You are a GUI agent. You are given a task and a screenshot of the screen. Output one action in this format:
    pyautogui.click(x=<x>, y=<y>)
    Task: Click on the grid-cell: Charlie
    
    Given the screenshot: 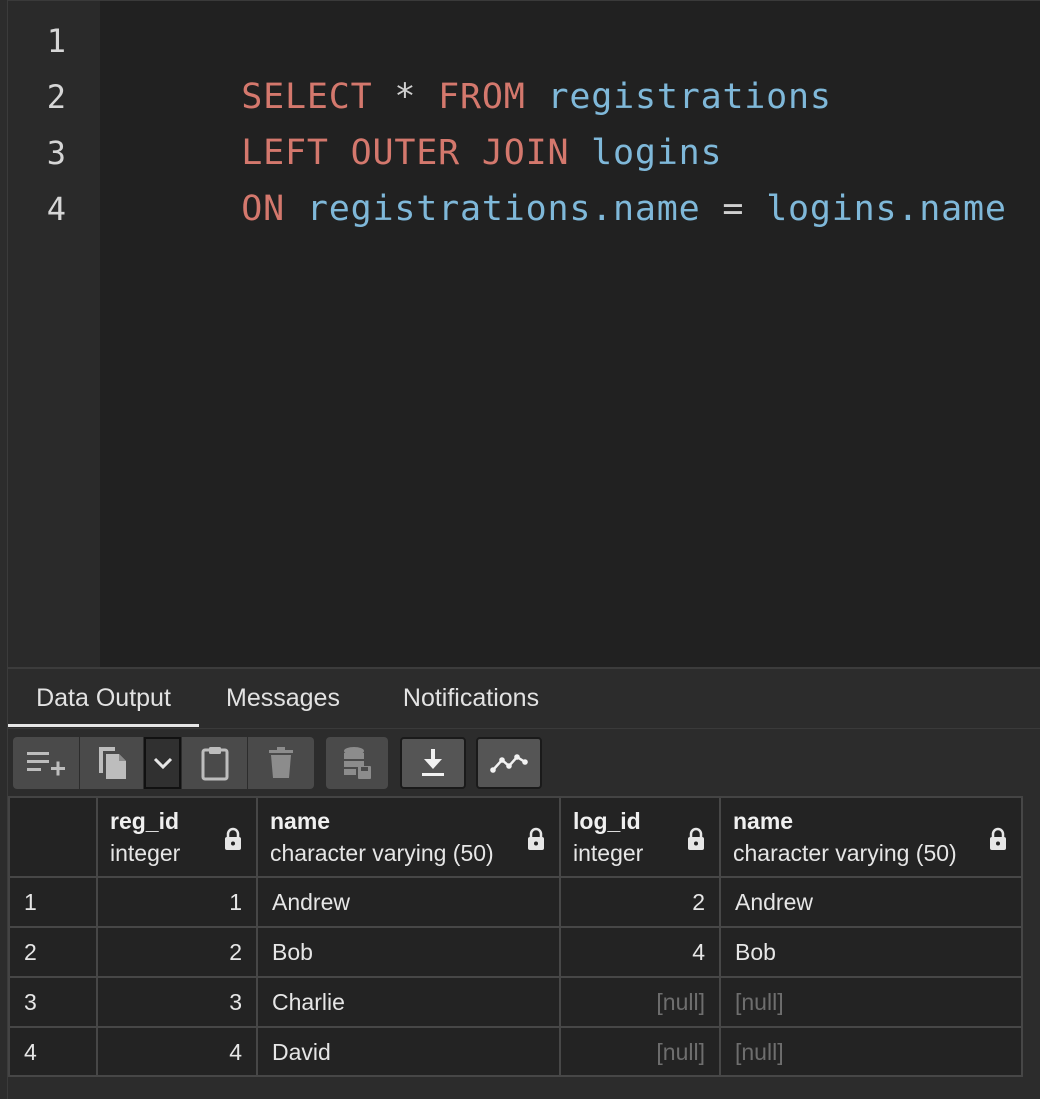 What is the action you would take?
    pyautogui.click(x=409, y=1003)
    